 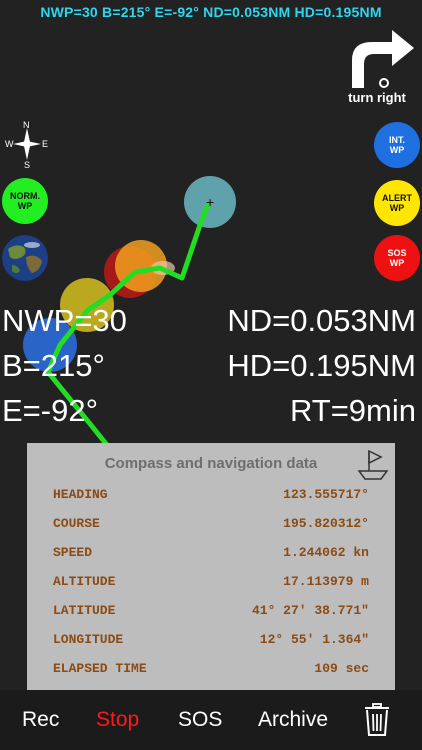 What do you see at coordinates (397, 258) in the screenshot?
I see `sos-waypoint-button: SOS WP` at bounding box center [397, 258].